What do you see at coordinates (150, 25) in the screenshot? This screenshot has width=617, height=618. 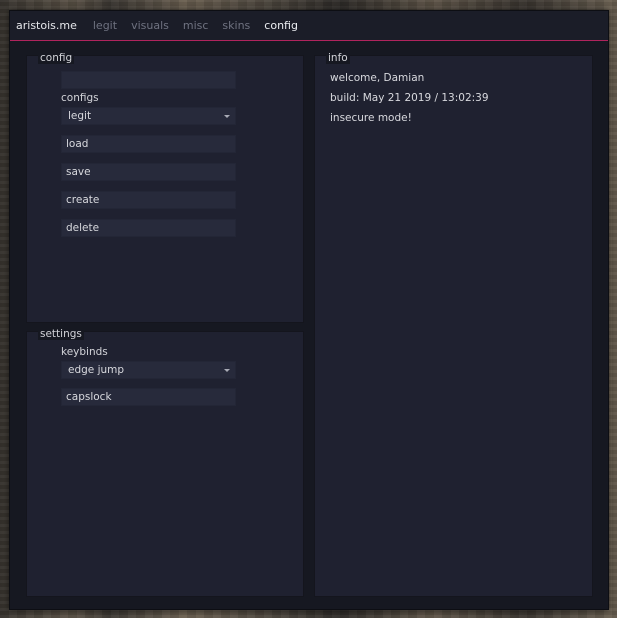 I see `tab-visuals: visuals` at bounding box center [150, 25].